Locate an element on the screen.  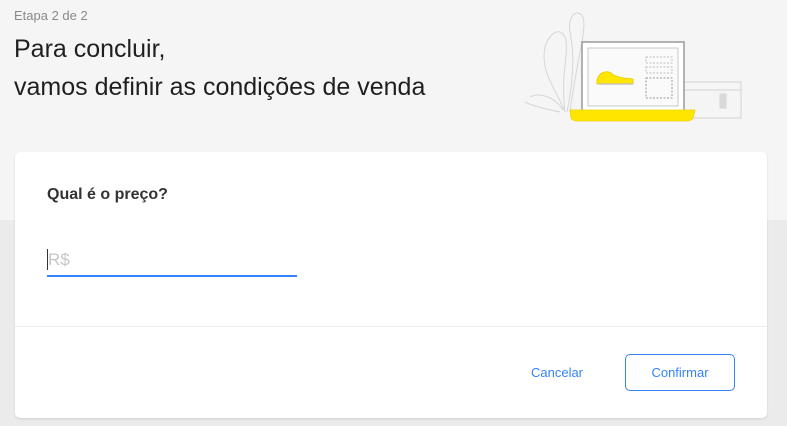
text-caret is located at coordinates (47, 259).